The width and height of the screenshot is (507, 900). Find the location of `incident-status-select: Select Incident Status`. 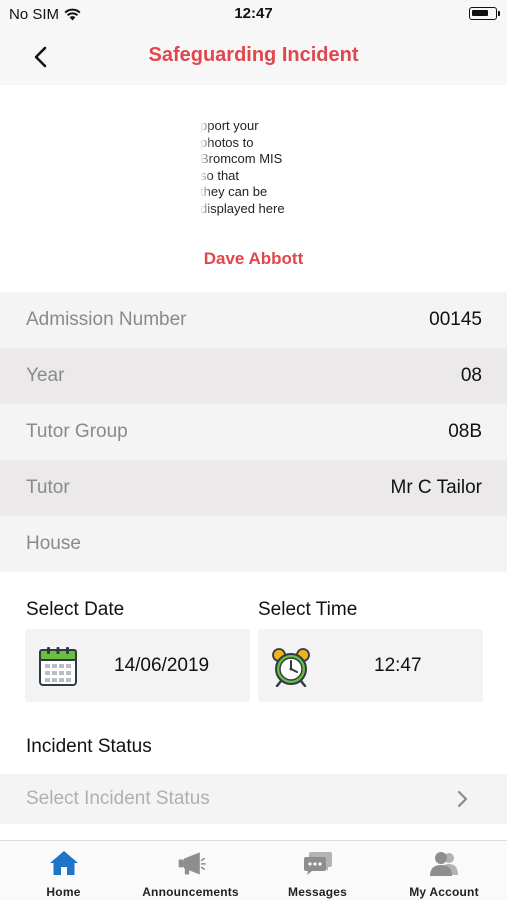

incident-status-select: Select Incident Status is located at coordinates (253, 799).